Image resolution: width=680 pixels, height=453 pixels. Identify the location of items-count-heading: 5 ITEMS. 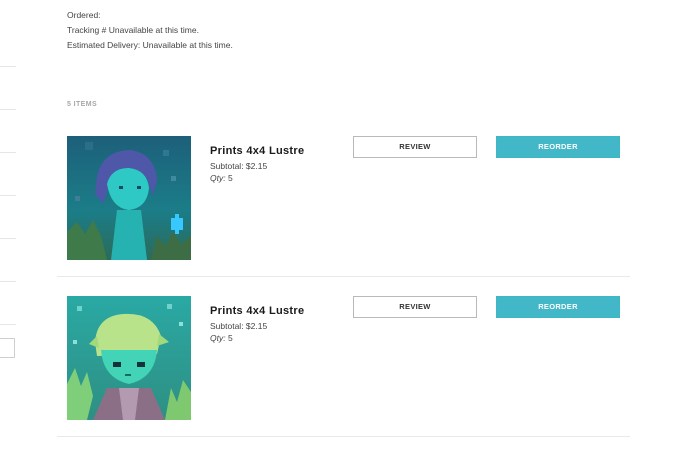
(82, 104).